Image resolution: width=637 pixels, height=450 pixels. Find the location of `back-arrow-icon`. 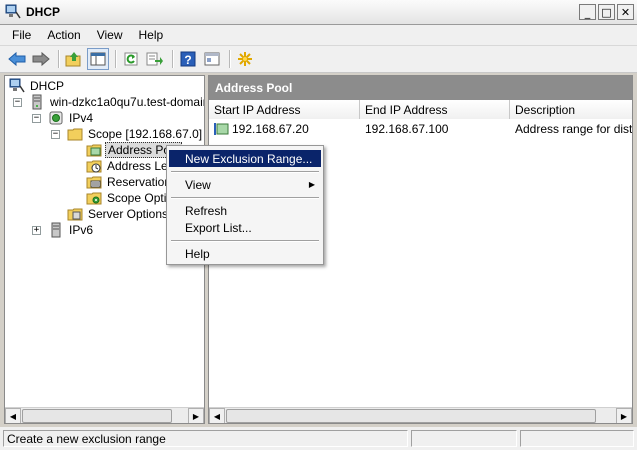

back-arrow-icon is located at coordinates (17, 59).